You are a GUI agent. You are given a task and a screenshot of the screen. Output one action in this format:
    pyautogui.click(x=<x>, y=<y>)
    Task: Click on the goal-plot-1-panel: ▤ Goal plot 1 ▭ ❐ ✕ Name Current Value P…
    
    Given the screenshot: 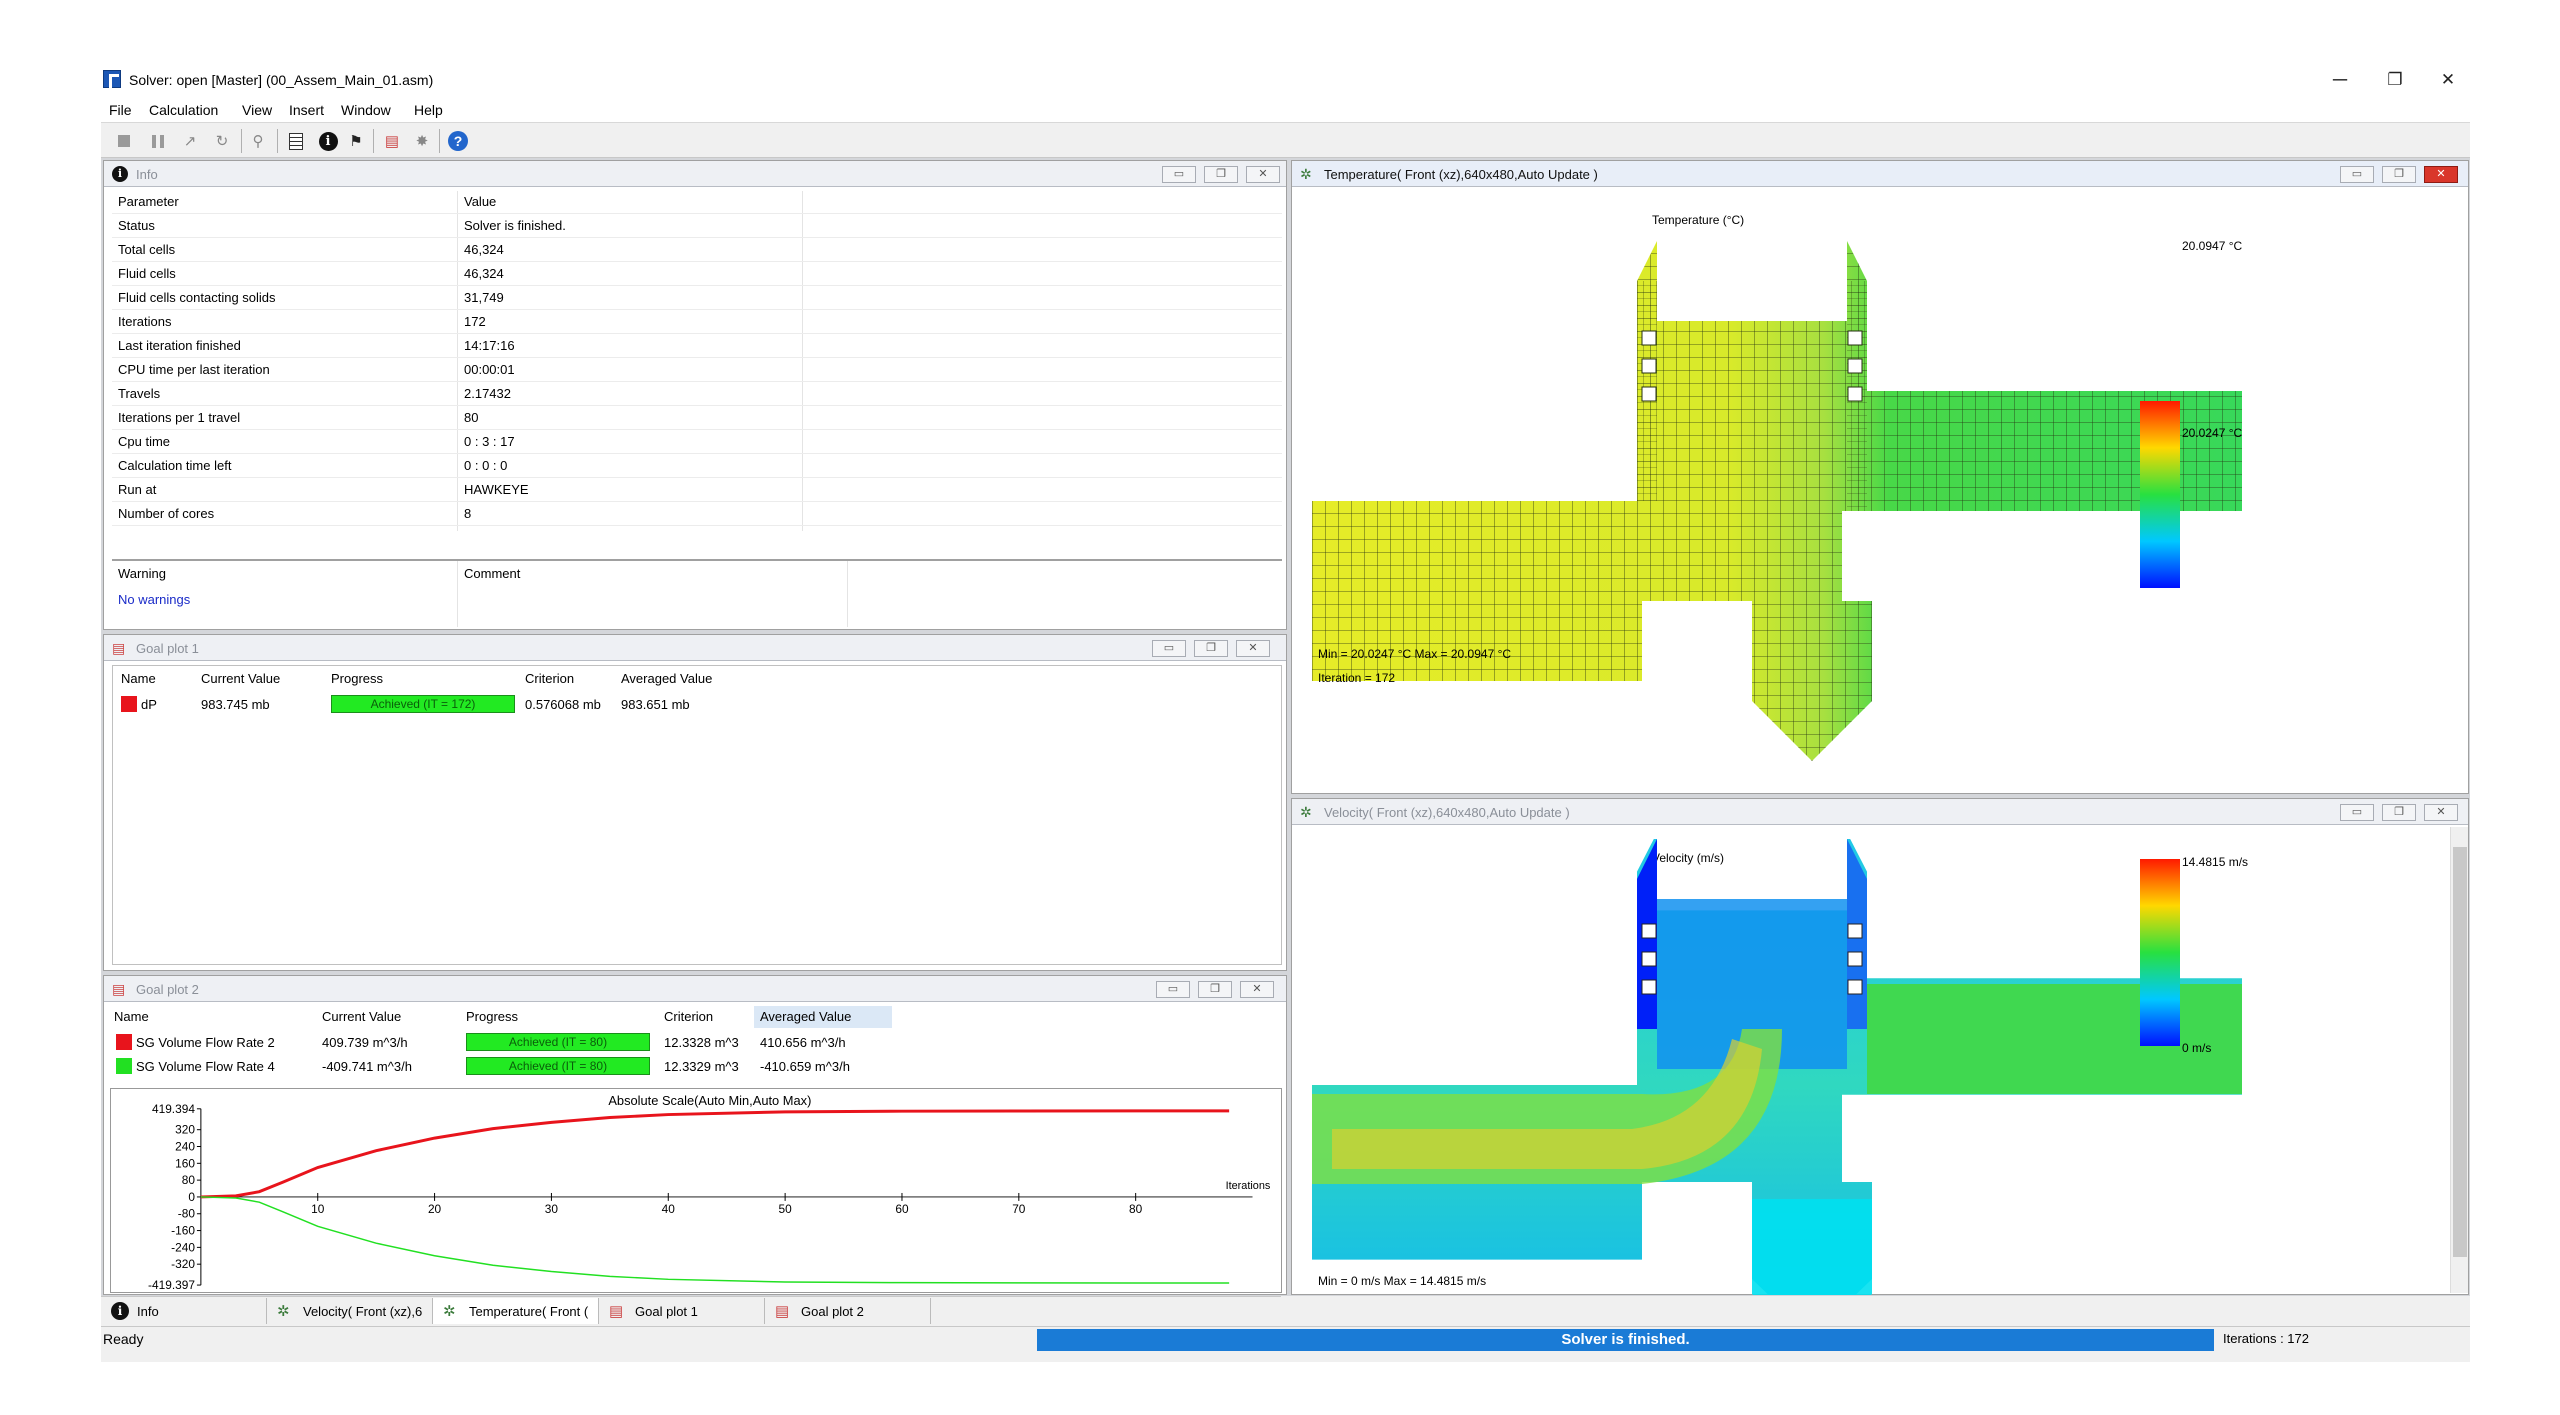 What is the action you would take?
    pyautogui.click(x=695, y=802)
    